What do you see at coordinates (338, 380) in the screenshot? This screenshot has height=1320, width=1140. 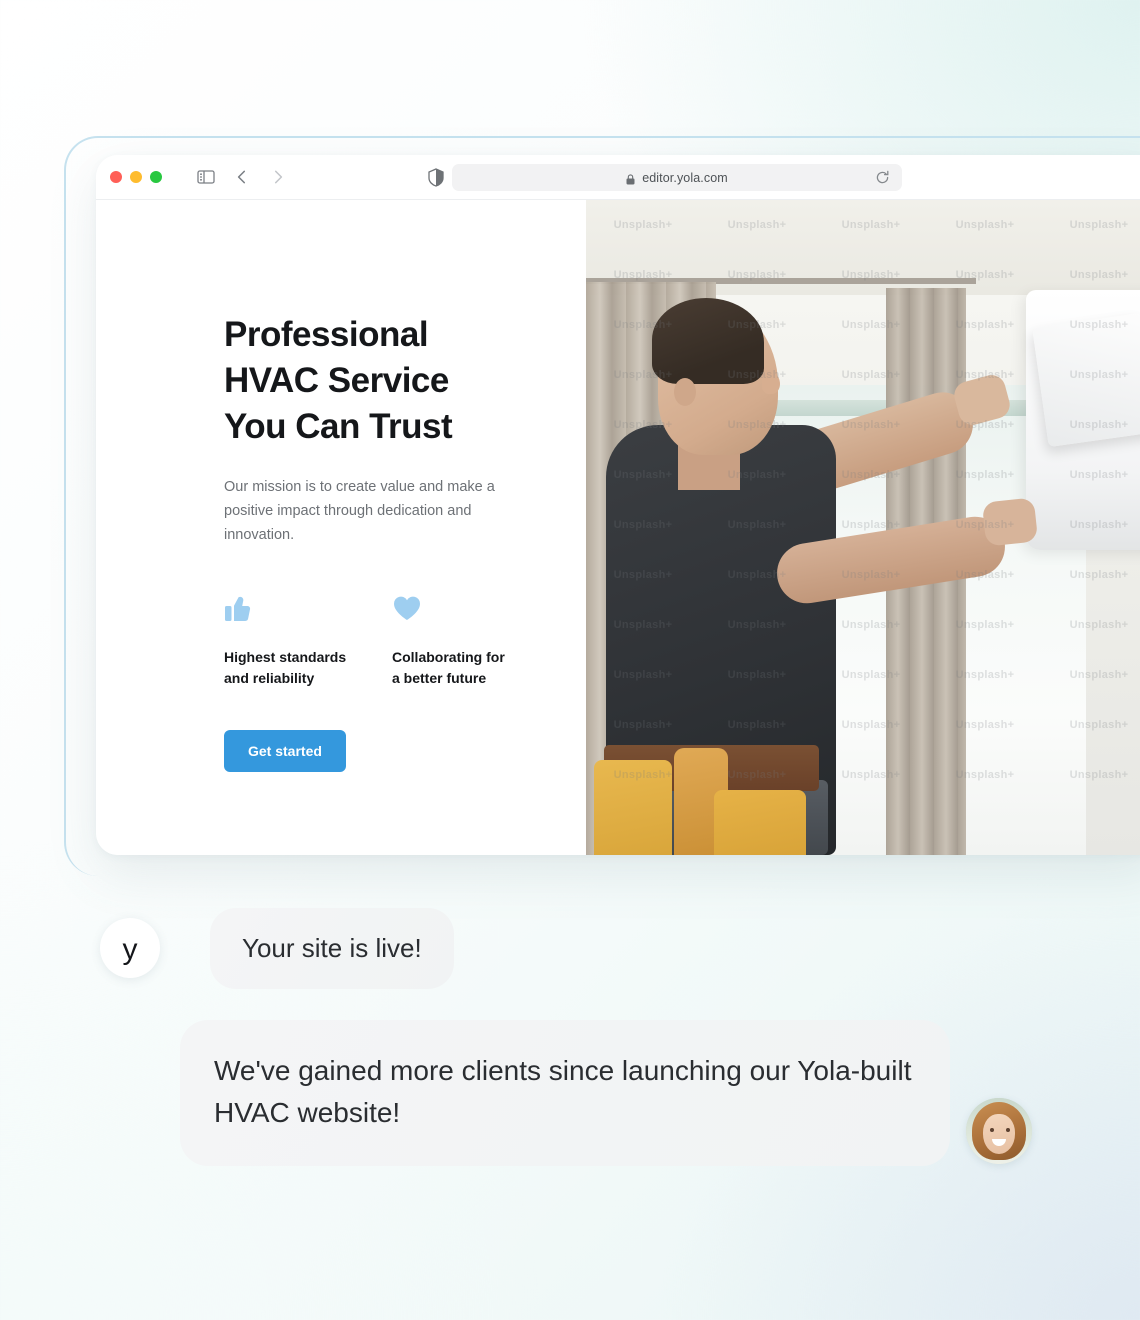 I see `page-title: Professional HVAC Service You Can Trust` at bounding box center [338, 380].